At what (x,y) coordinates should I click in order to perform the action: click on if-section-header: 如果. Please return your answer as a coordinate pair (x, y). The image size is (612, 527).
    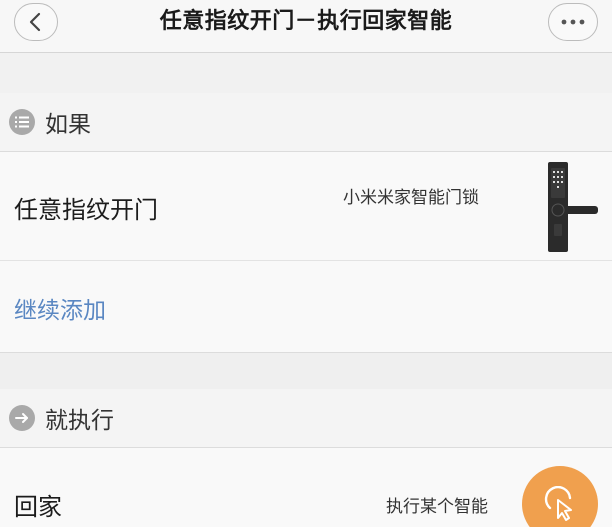
    Looking at the image, I should click on (306, 122).